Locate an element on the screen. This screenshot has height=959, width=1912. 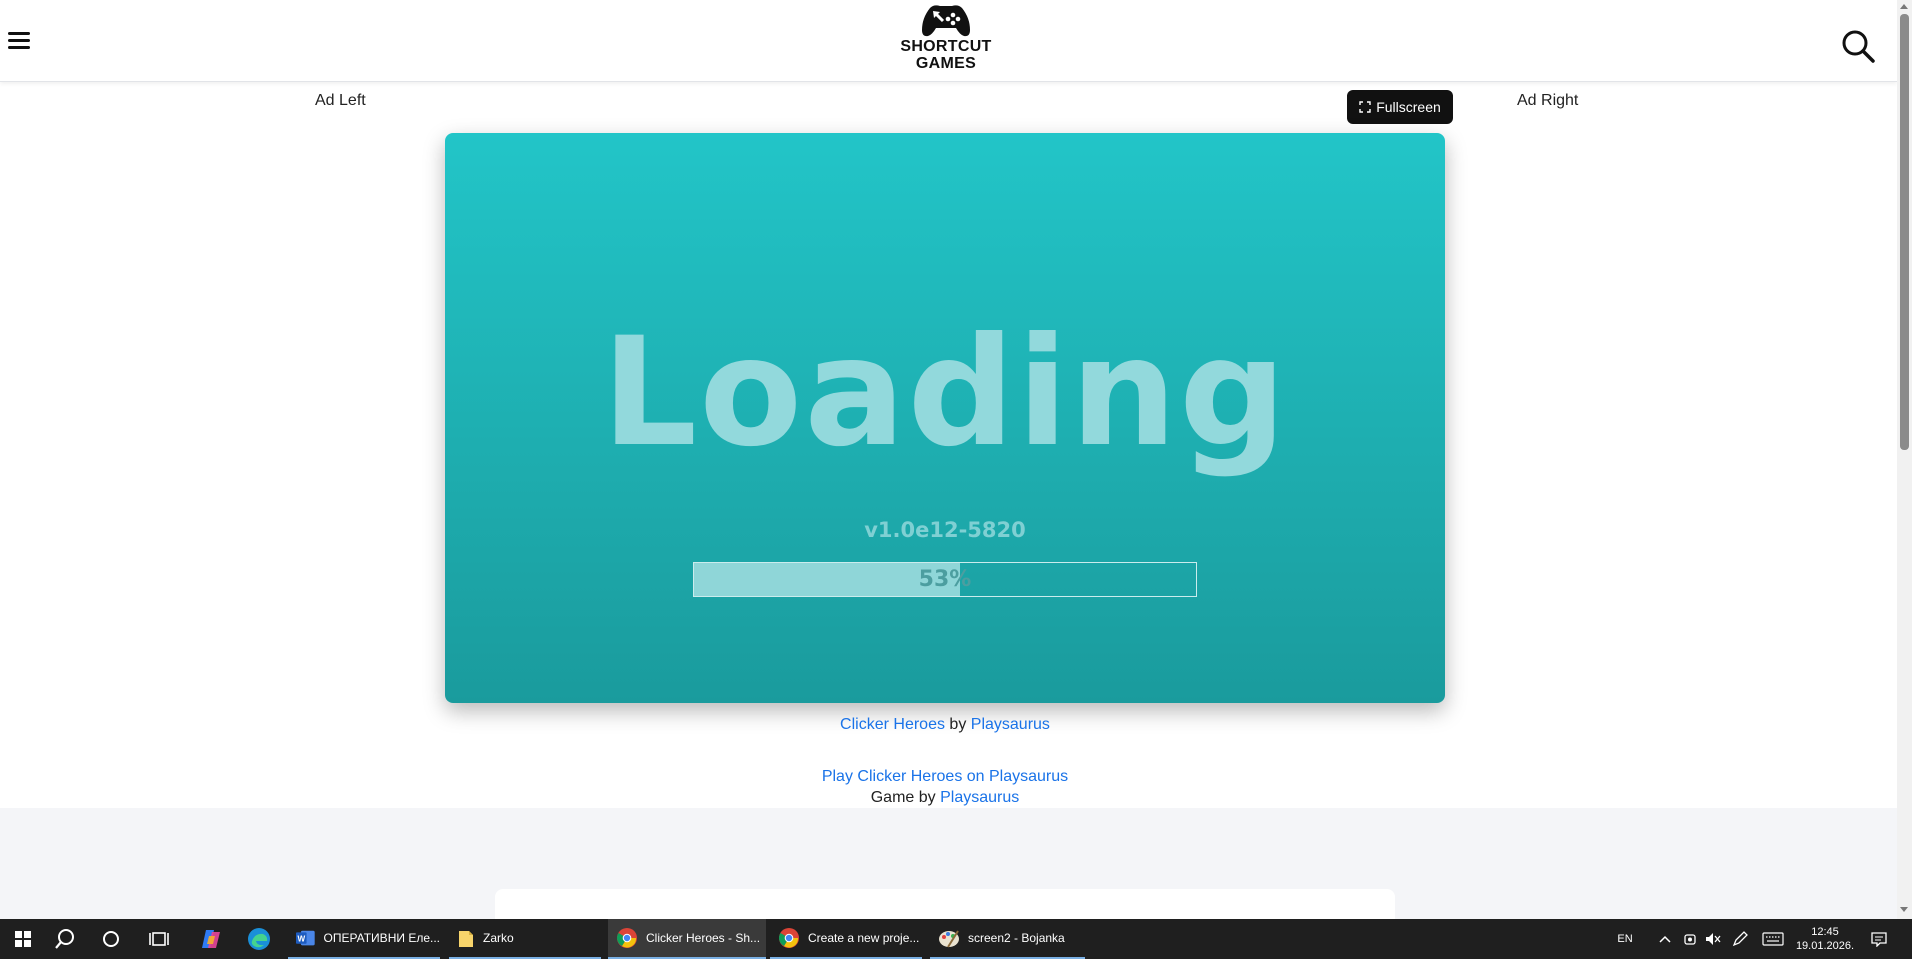
logo-line-2: GAMES is located at coordinates (946, 63).